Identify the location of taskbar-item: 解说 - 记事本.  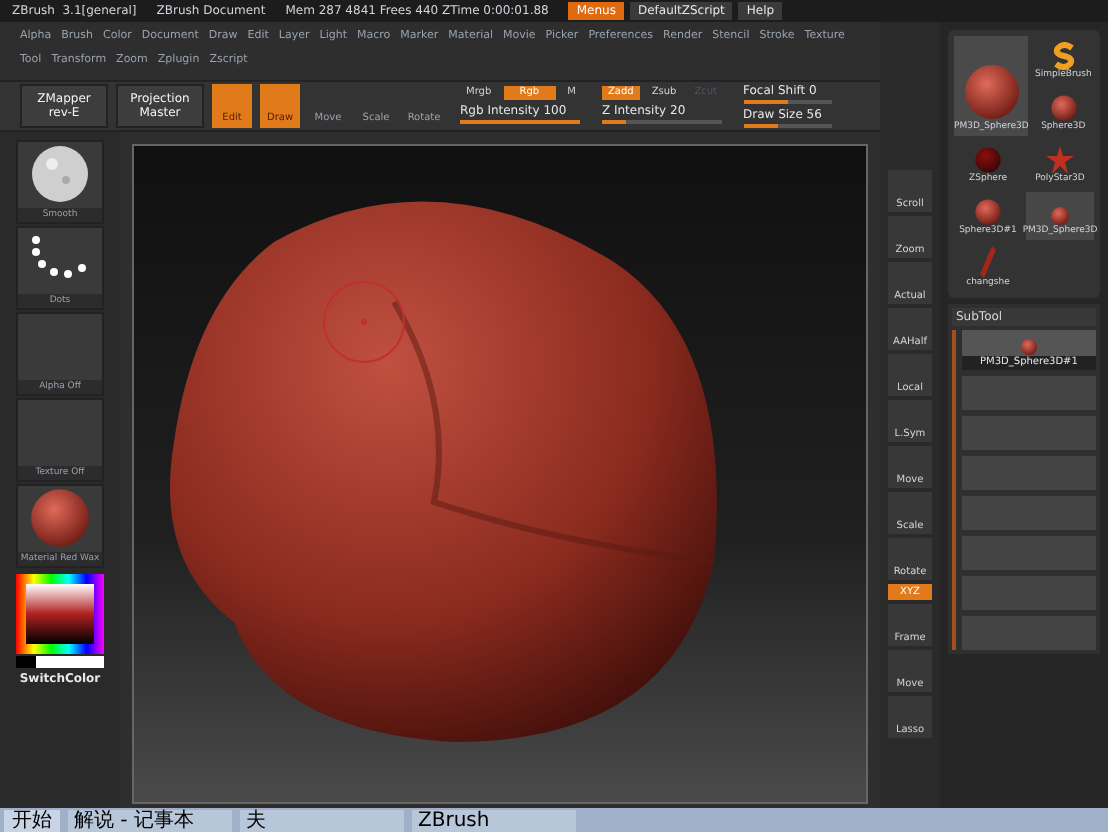
(150, 820).